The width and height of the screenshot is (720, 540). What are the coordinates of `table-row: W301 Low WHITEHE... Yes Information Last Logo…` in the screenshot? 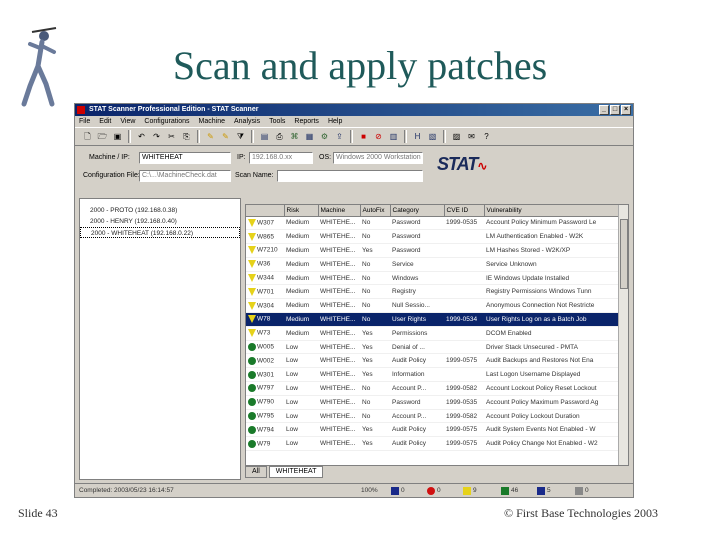 It's located at (432, 375).